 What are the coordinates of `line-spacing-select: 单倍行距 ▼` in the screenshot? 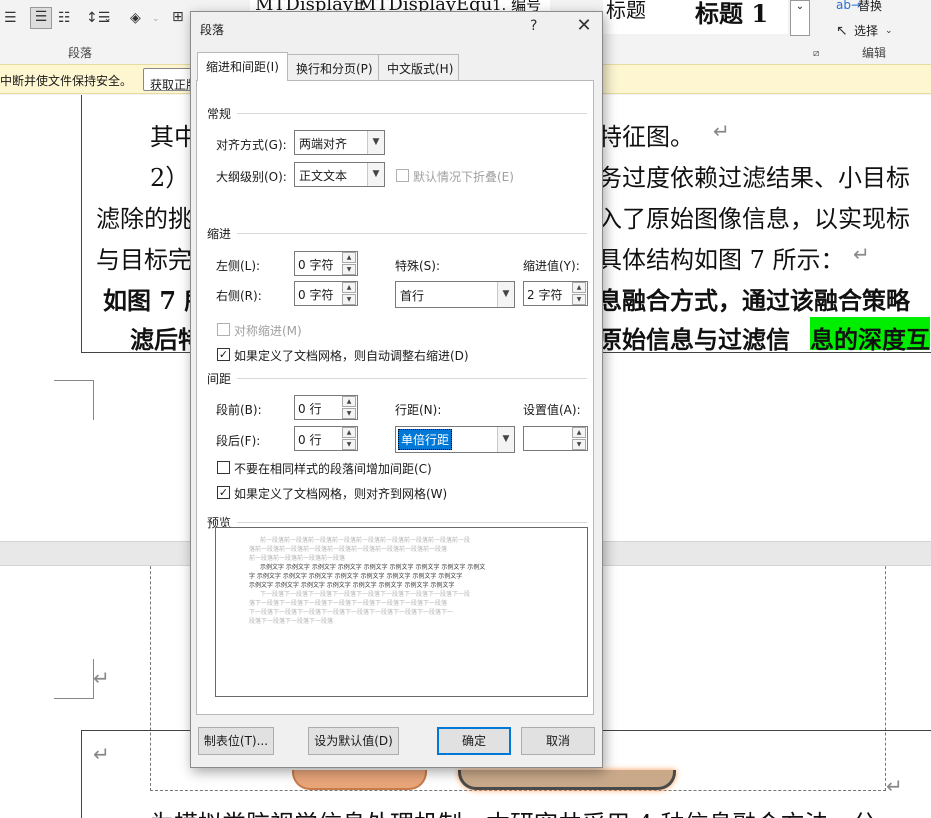 It's located at (455, 439).